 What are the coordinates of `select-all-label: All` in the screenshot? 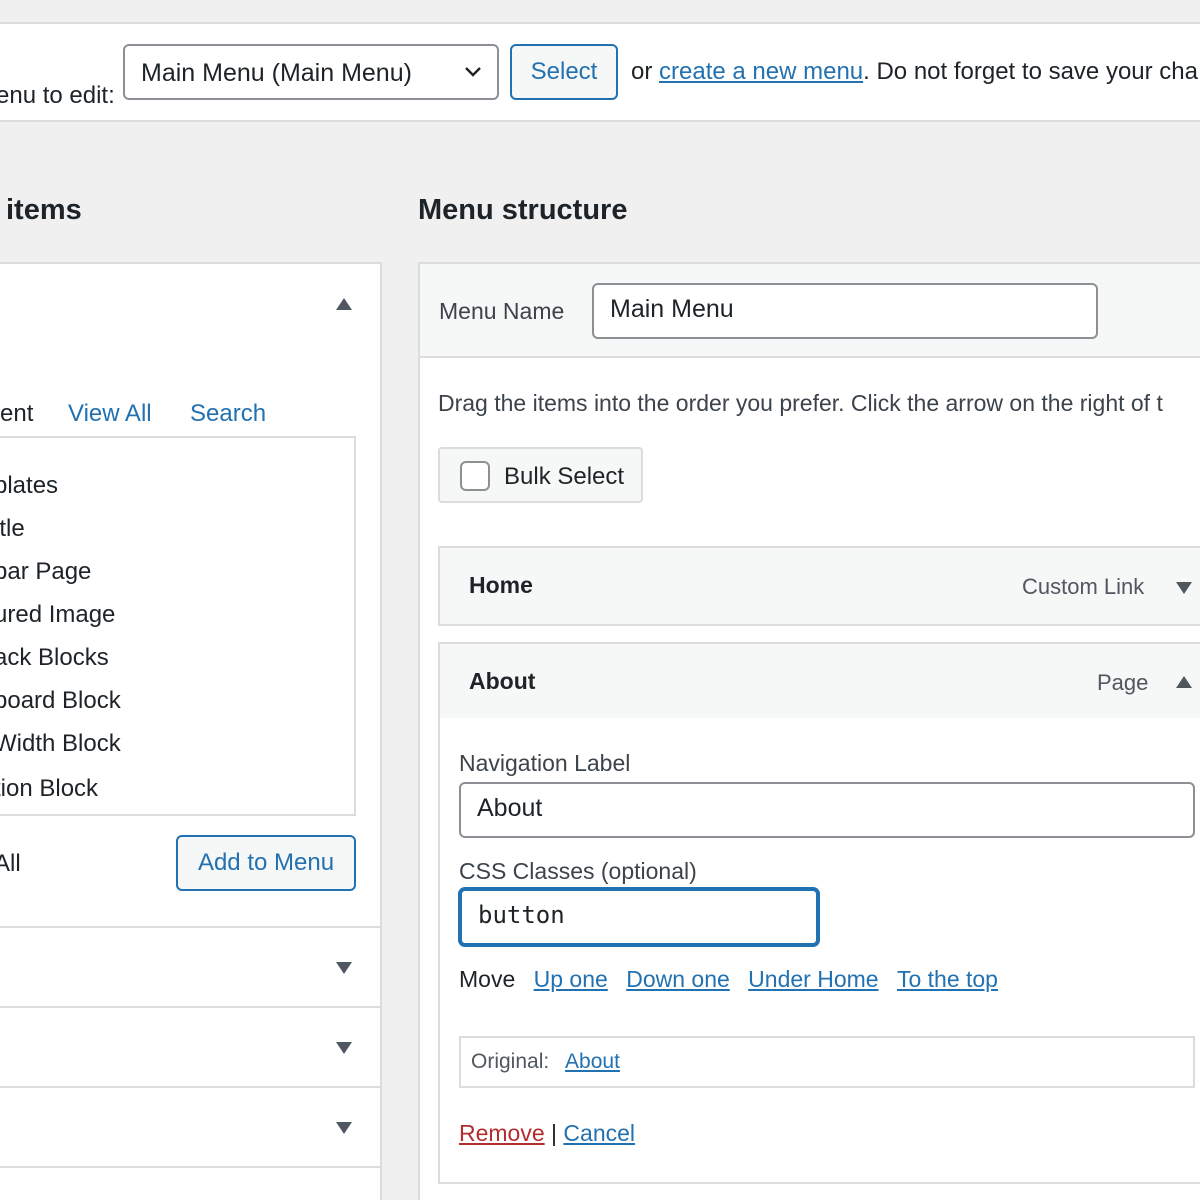 It's located at (10, 864).